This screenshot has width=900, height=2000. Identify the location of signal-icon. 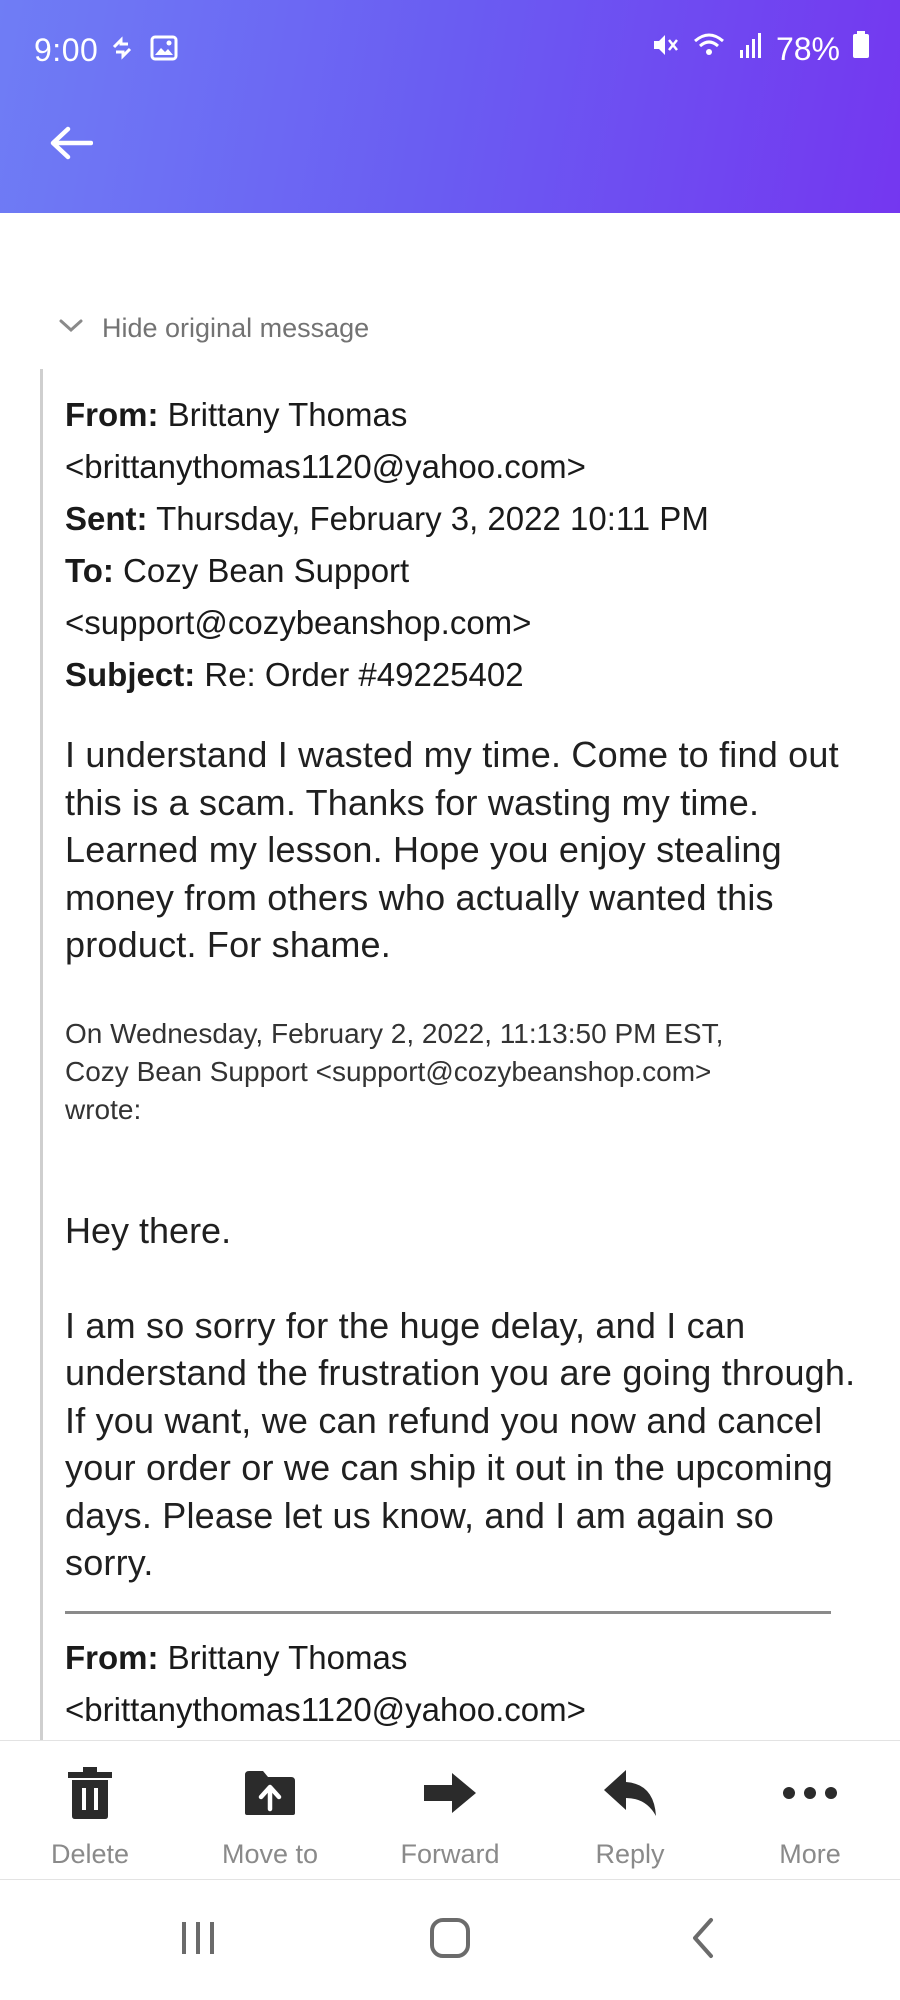
(751, 49).